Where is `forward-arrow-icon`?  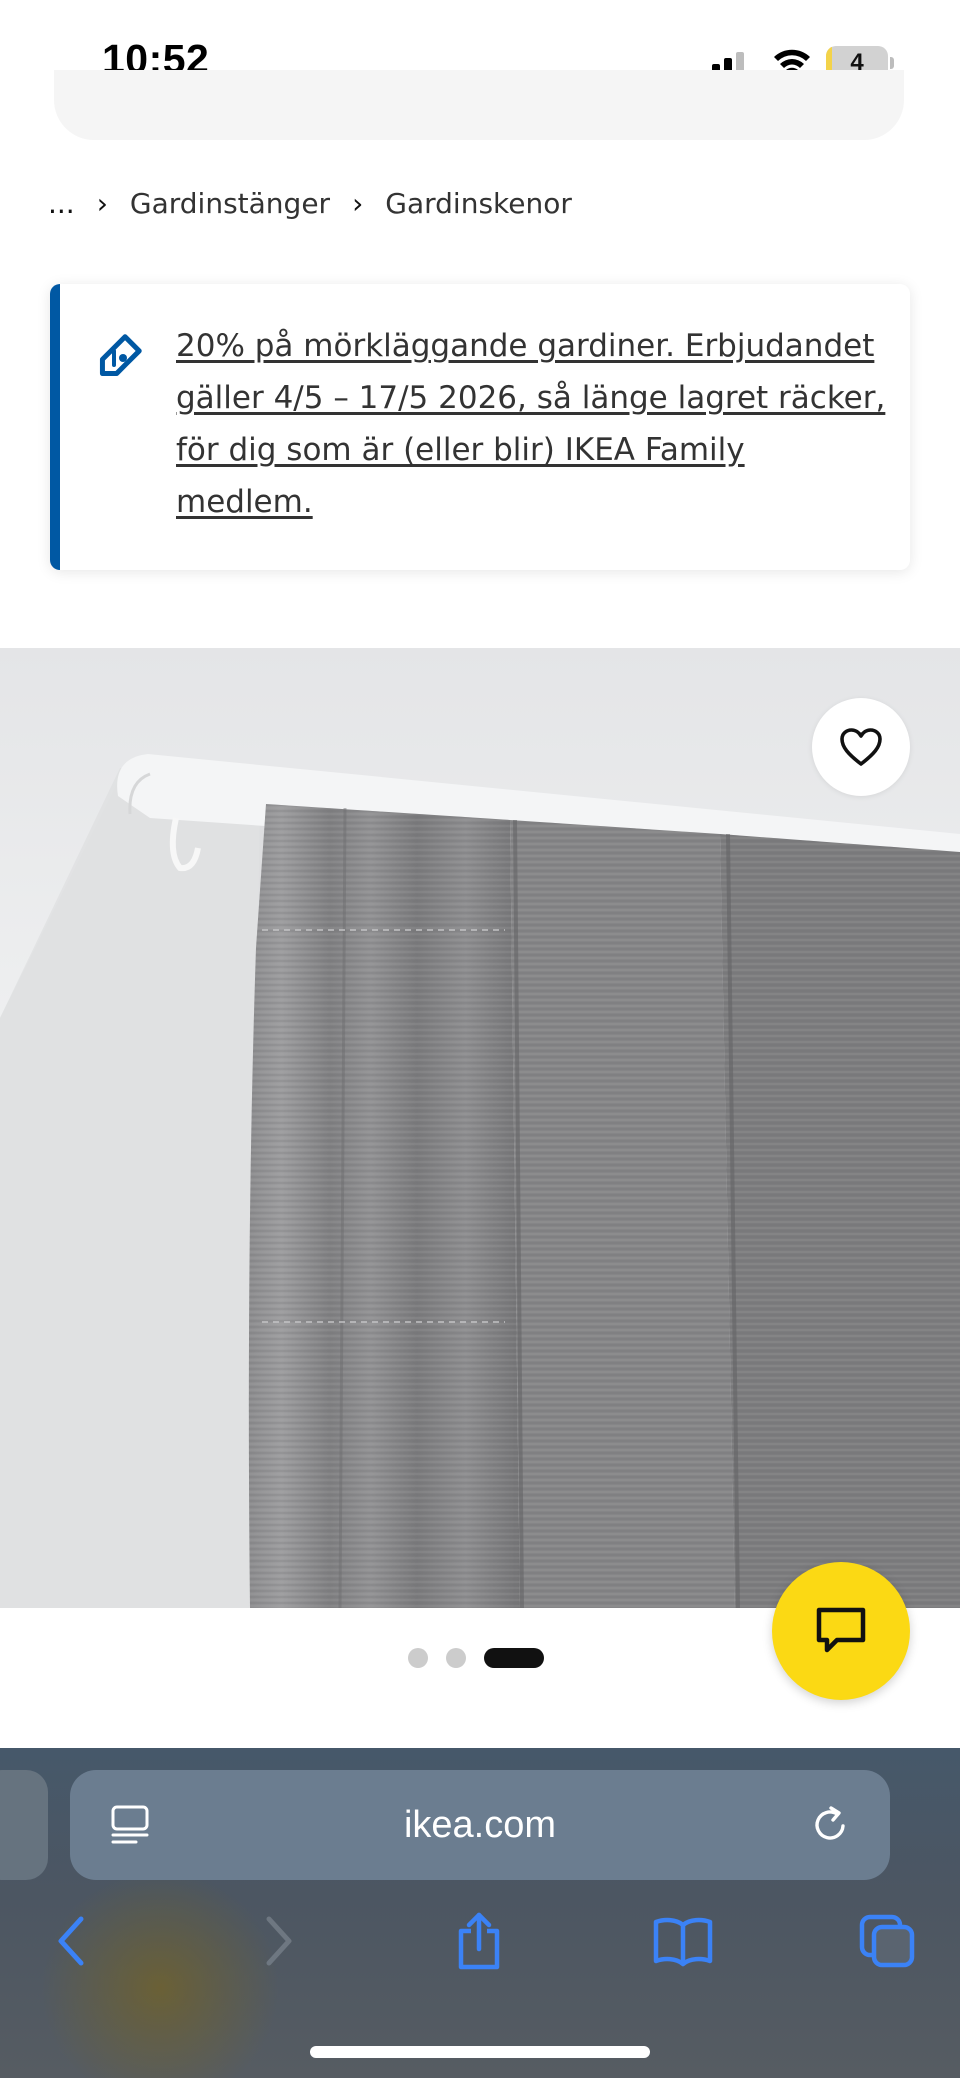 forward-arrow-icon is located at coordinates (279, 1941).